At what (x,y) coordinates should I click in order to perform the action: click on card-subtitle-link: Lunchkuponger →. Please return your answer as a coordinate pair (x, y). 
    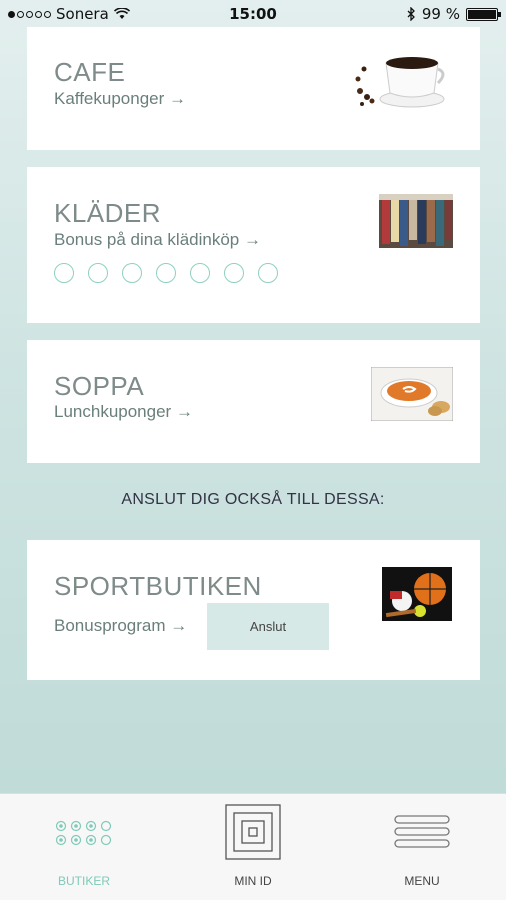
    Looking at the image, I should click on (123, 412).